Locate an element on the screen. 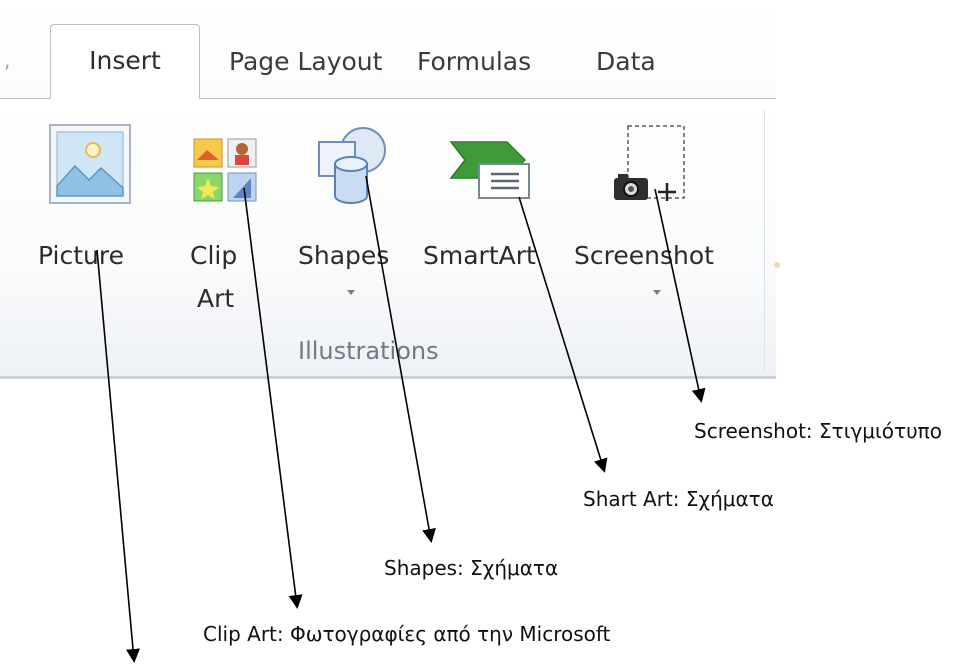 Image resolution: width=974 pixels, height=664 pixels. shapes-label: Shapes is located at coordinates (344, 255).